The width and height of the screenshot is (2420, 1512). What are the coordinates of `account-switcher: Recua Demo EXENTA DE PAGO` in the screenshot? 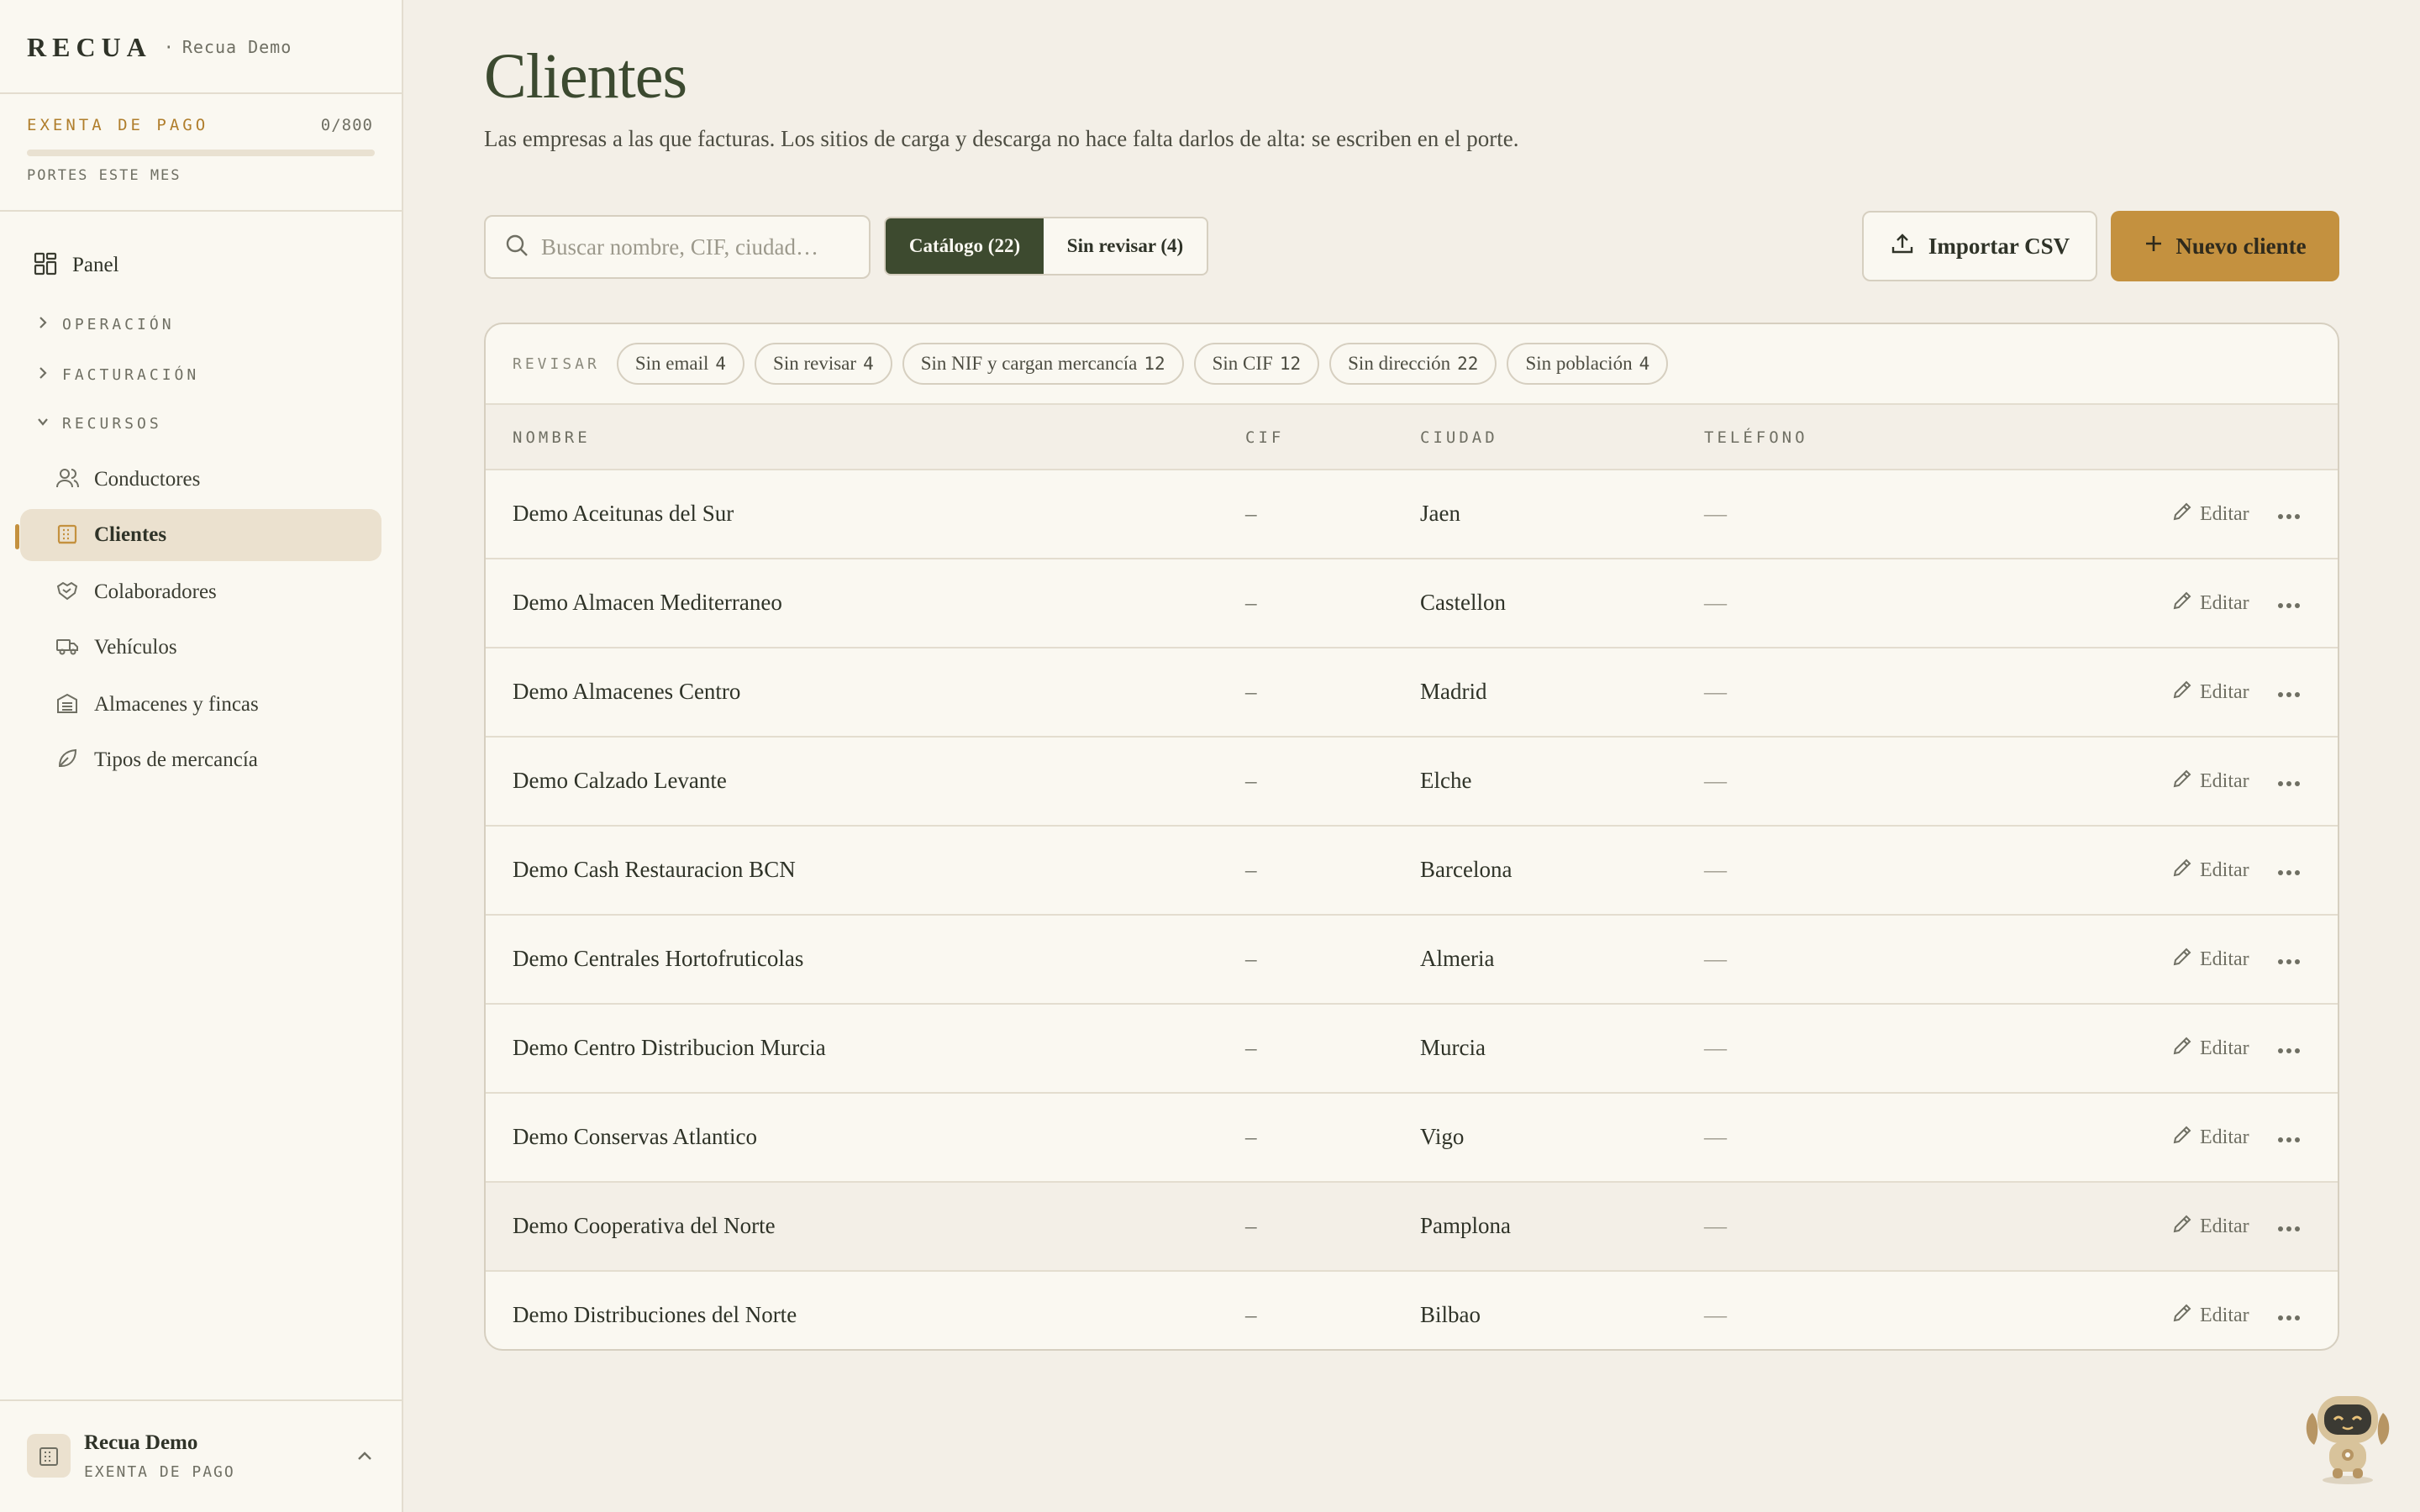 It's located at (202, 1455).